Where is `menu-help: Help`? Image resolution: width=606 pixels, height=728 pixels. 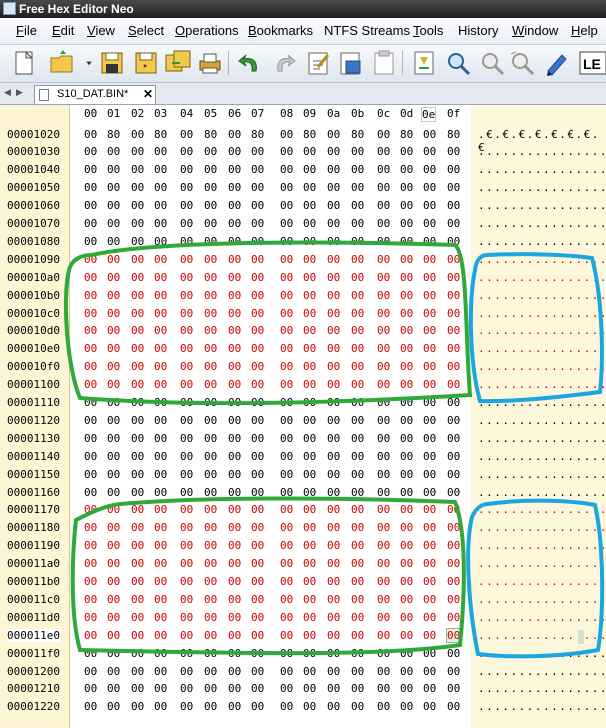 menu-help: Help is located at coordinates (584, 30).